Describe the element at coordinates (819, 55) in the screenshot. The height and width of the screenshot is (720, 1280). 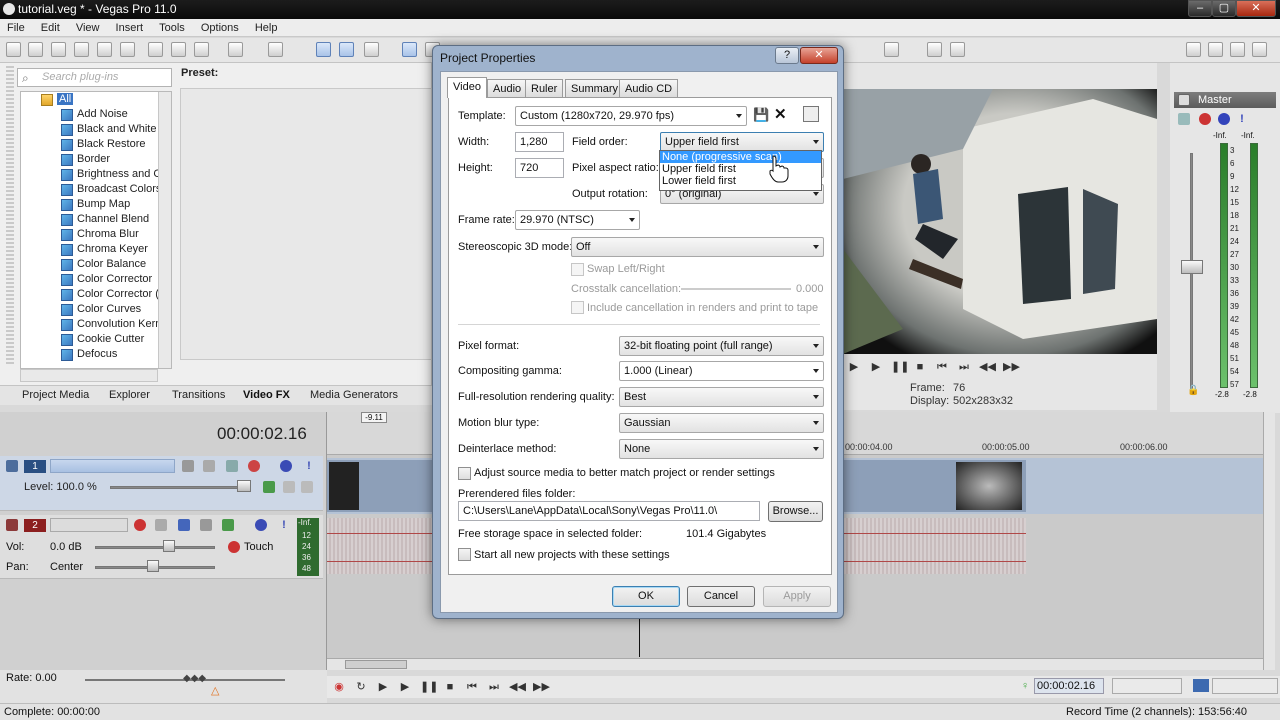
I see `dialog-close-button: ✕` at that location.